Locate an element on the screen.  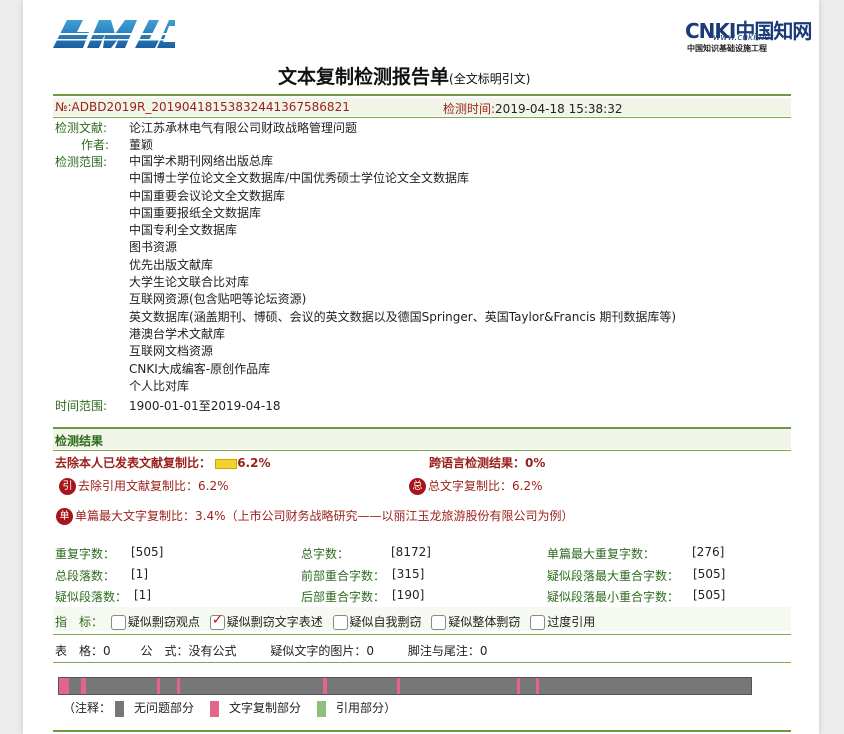
indicator-self-plagiarism: 疑似自我剽窃 is located at coordinates (377, 622).